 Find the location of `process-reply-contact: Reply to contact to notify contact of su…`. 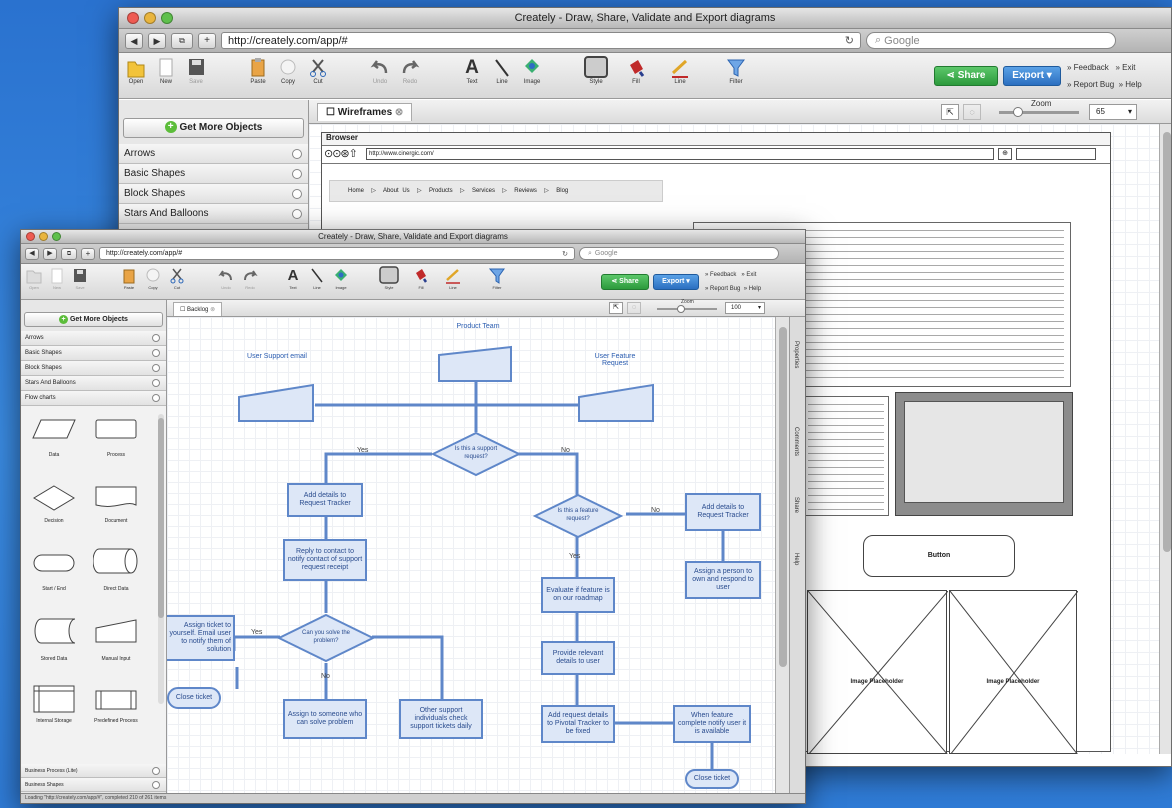

process-reply-contact: Reply to contact to notify contact of su… is located at coordinates (325, 560).